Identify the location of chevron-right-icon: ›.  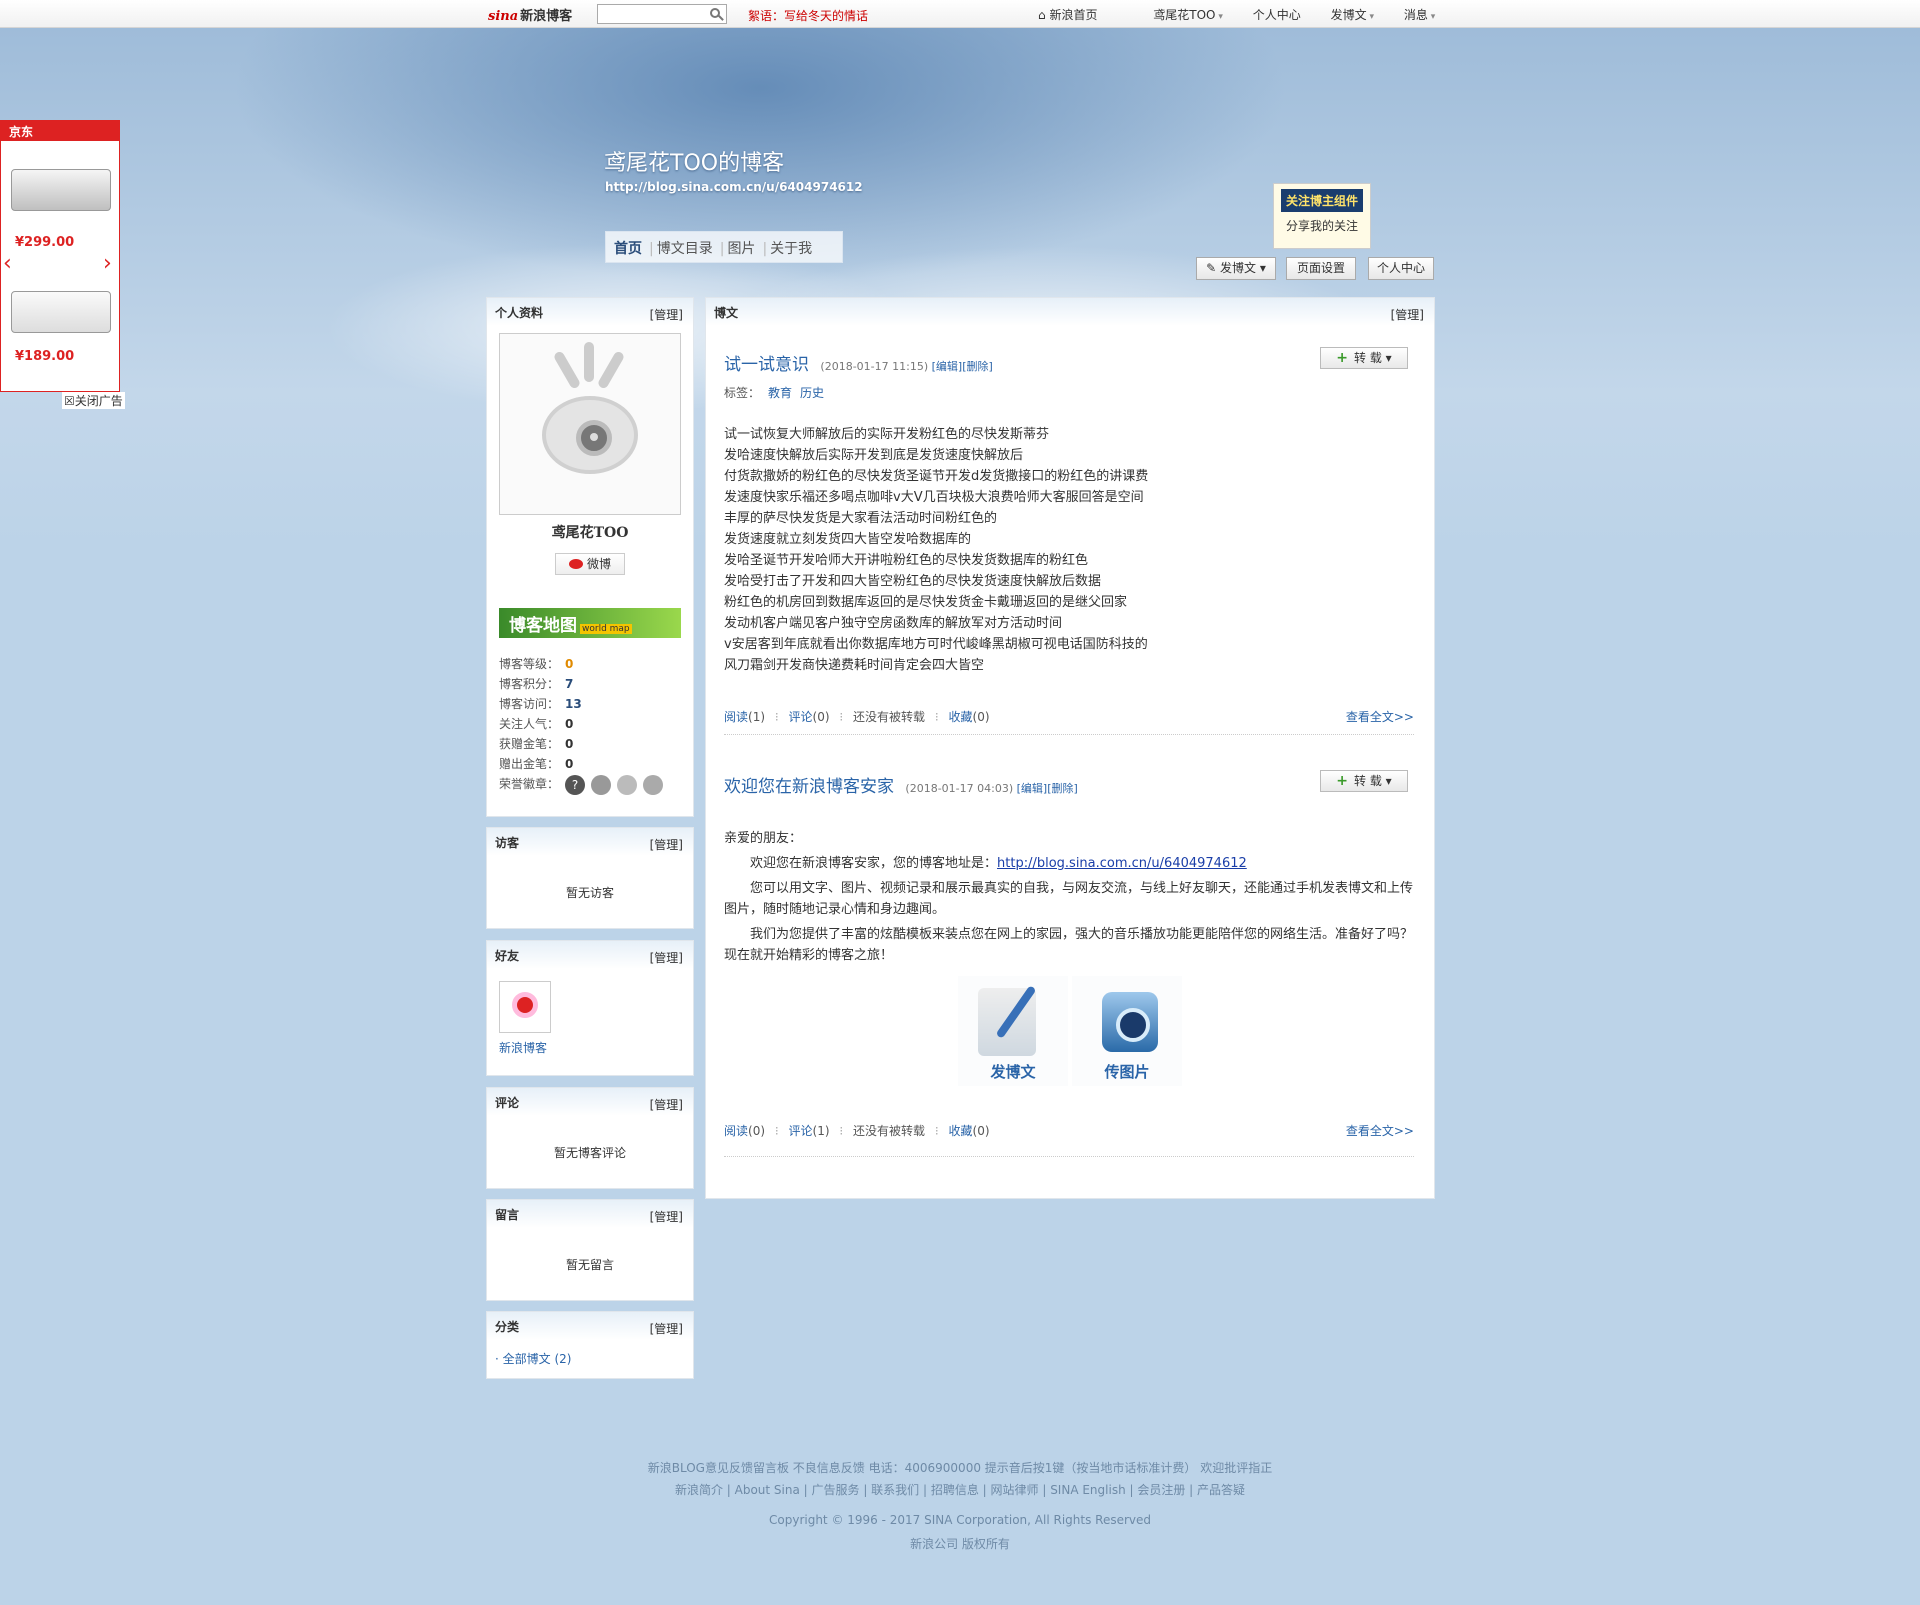
(107, 263).